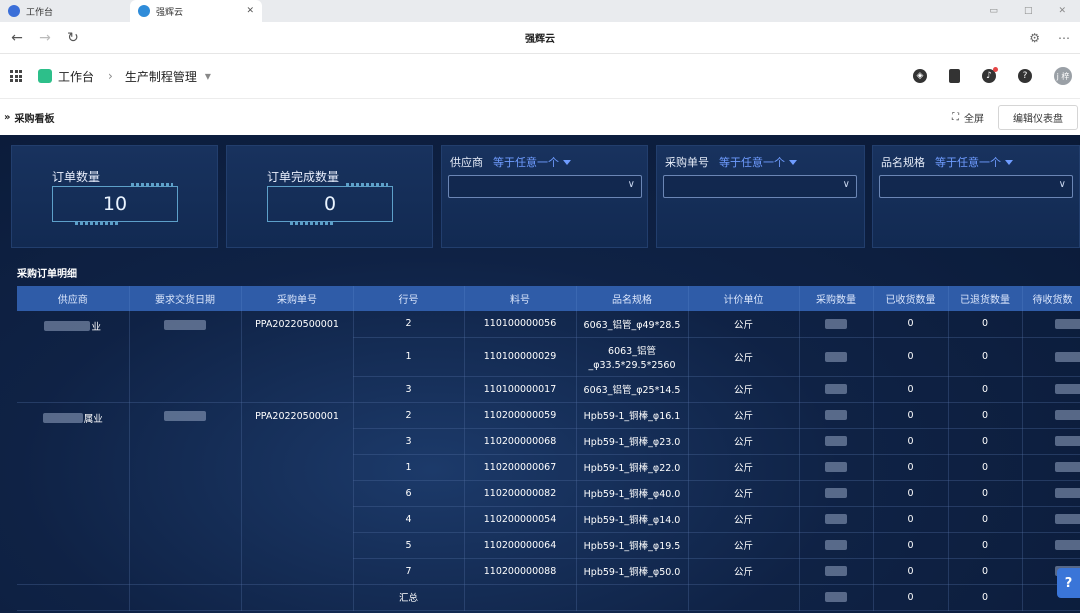  What do you see at coordinates (520, 357) in the screenshot?
I see `part-cell: 110100000029` at bounding box center [520, 357].